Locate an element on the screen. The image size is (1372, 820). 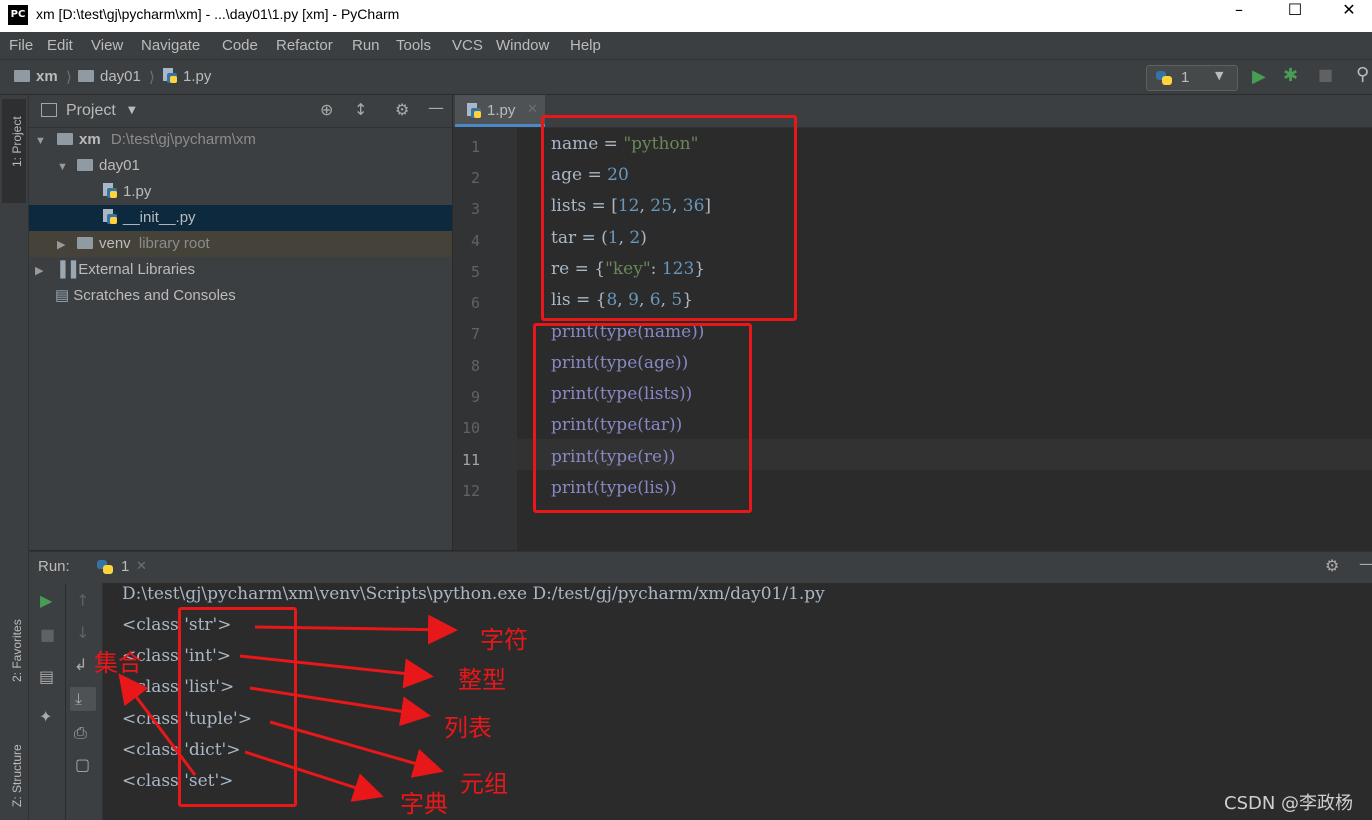
arrow-int is located at coordinates (336, 671).